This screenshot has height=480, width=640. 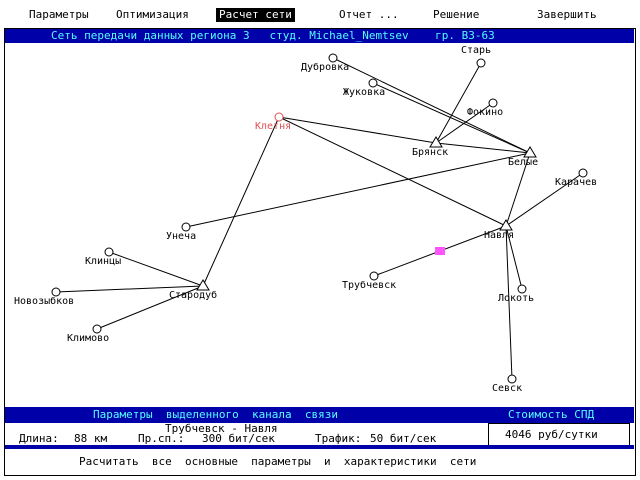 I want to click on city-label-локоть: Локоть, so click(x=516, y=299).